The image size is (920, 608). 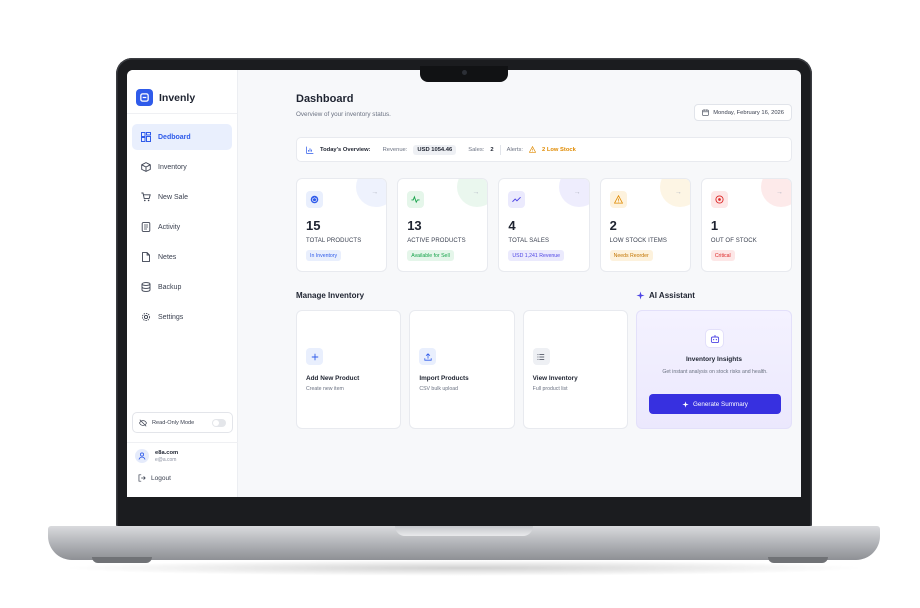 I want to click on card-title: Import Products, so click(x=444, y=378).